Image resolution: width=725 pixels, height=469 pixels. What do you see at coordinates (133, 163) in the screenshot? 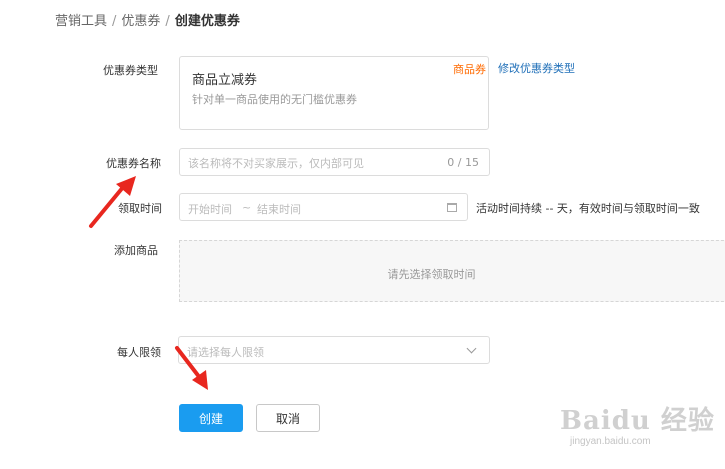
I see `coupon-name-label: 优惠券名称` at bounding box center [133, 163].